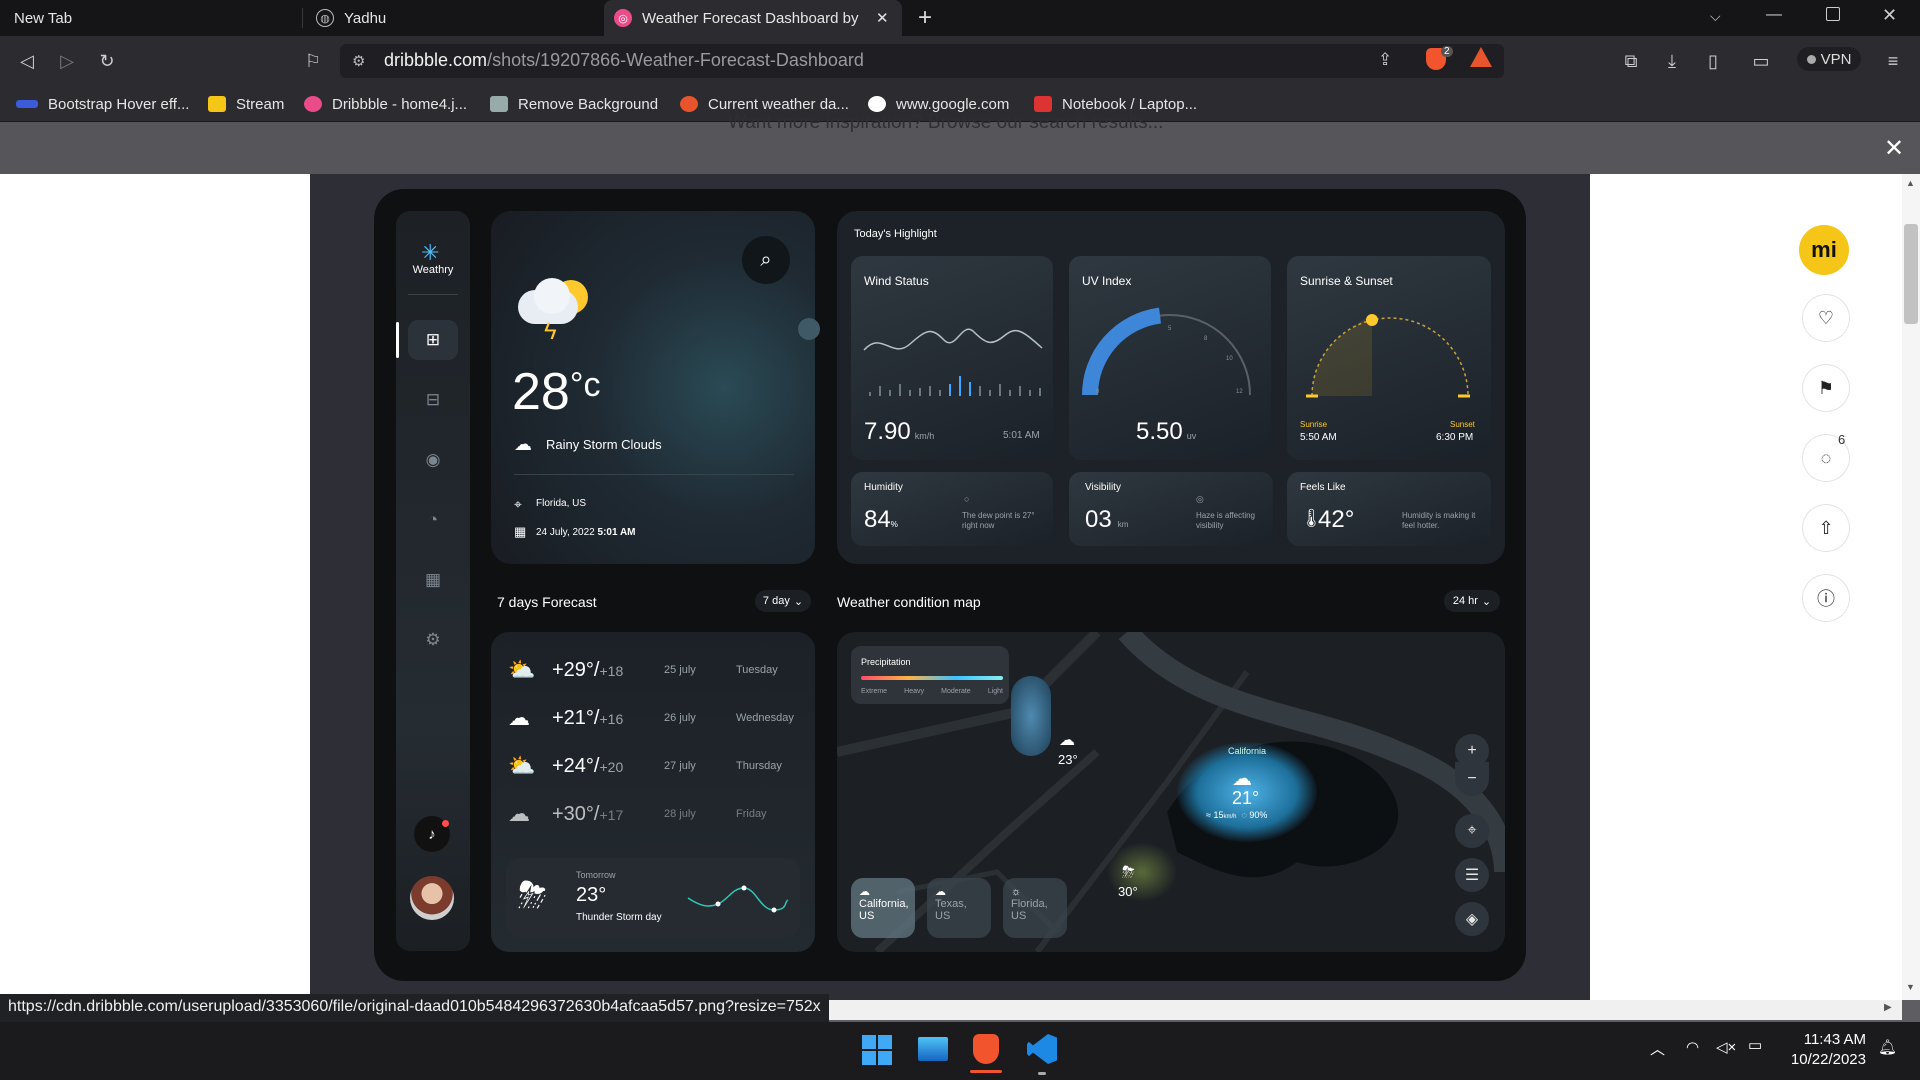 The image size is (1920, 1080). Describe the element at coordinates (1016, 892) in the screenshot. I see `sun-icon: ☼` at that location.